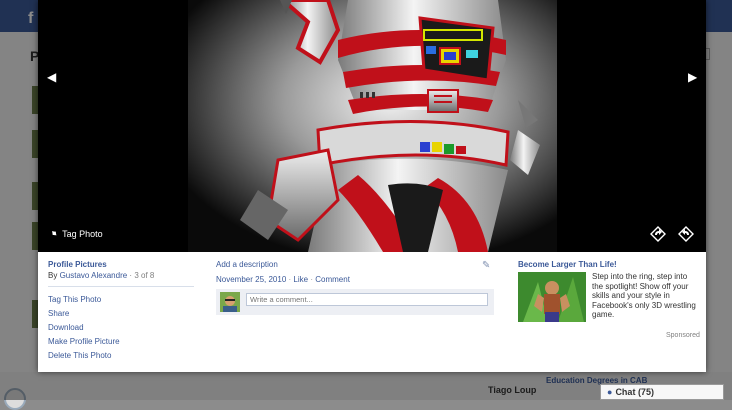  Describe the element at coordinates (332, 279) in the screenshot. I see `comment-link: Comment` at that location.